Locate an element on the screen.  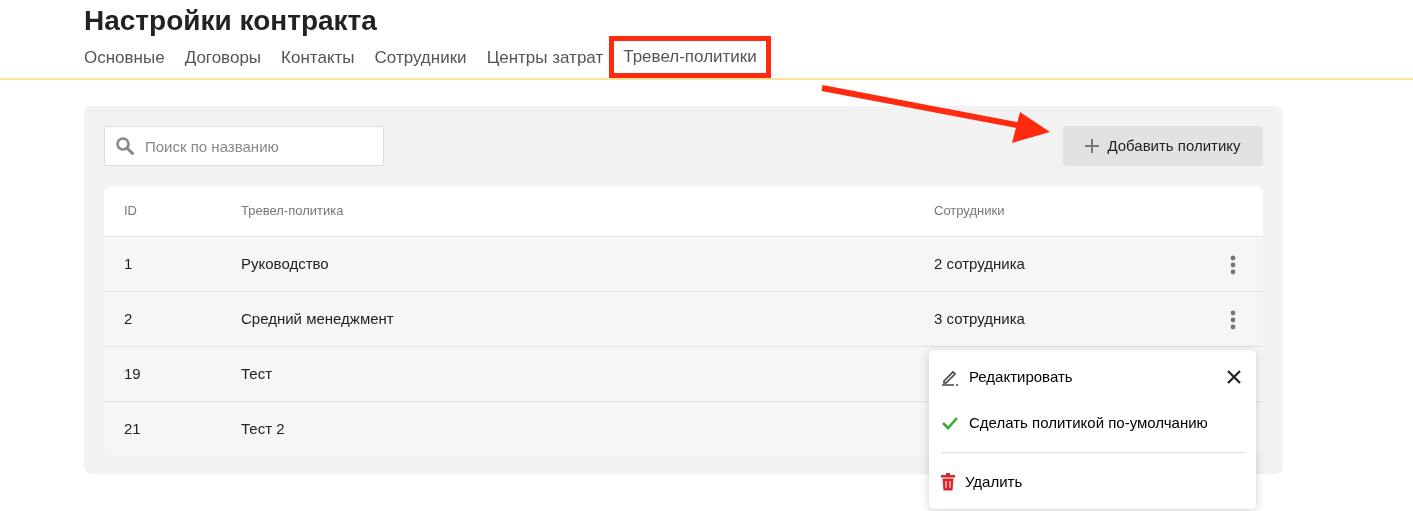
tab: Центры затрат is located at coordinates (545, 58).